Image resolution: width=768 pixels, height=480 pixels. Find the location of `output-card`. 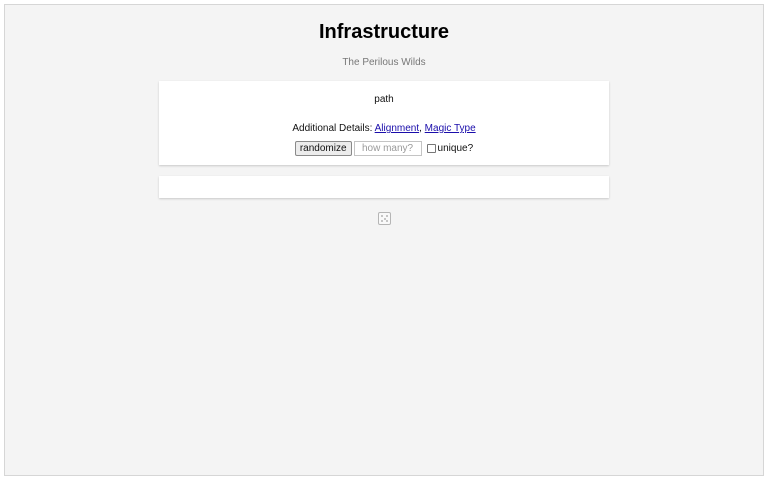

output-card is located at coordinates (384, 187).